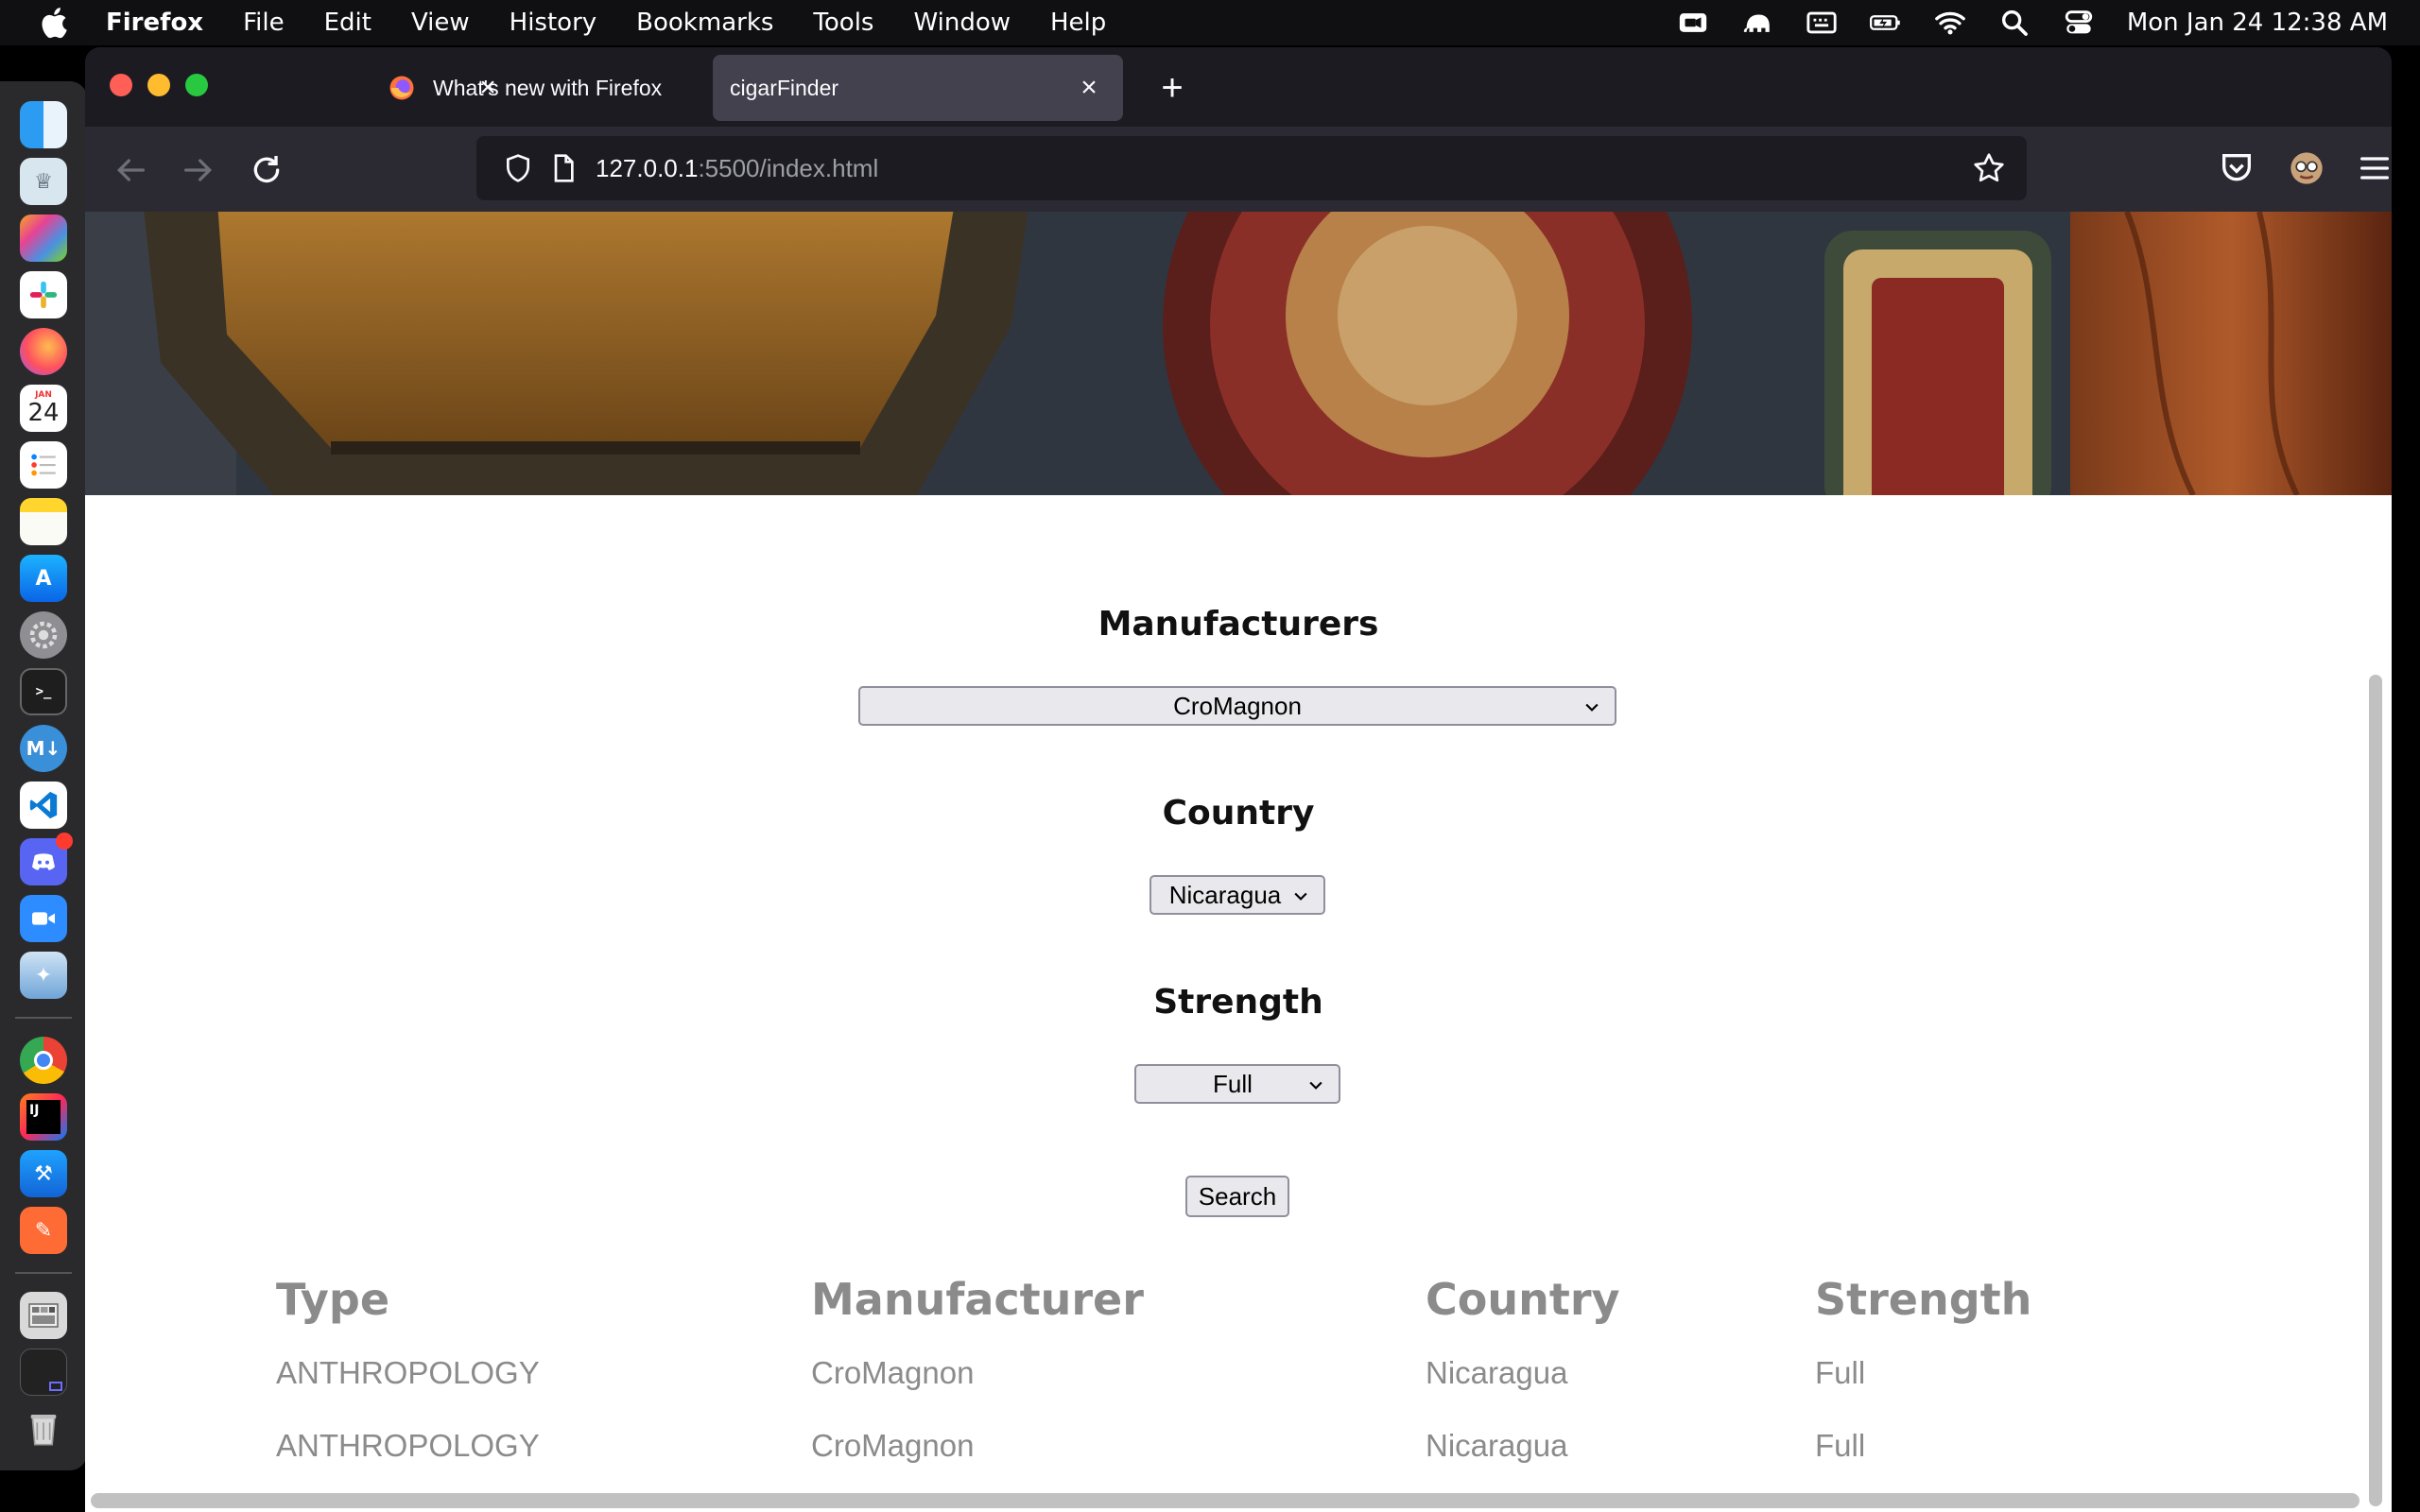 This screenshot has width=2420, height=1512. I want to click on window-zoom-button, so click(196, 85).